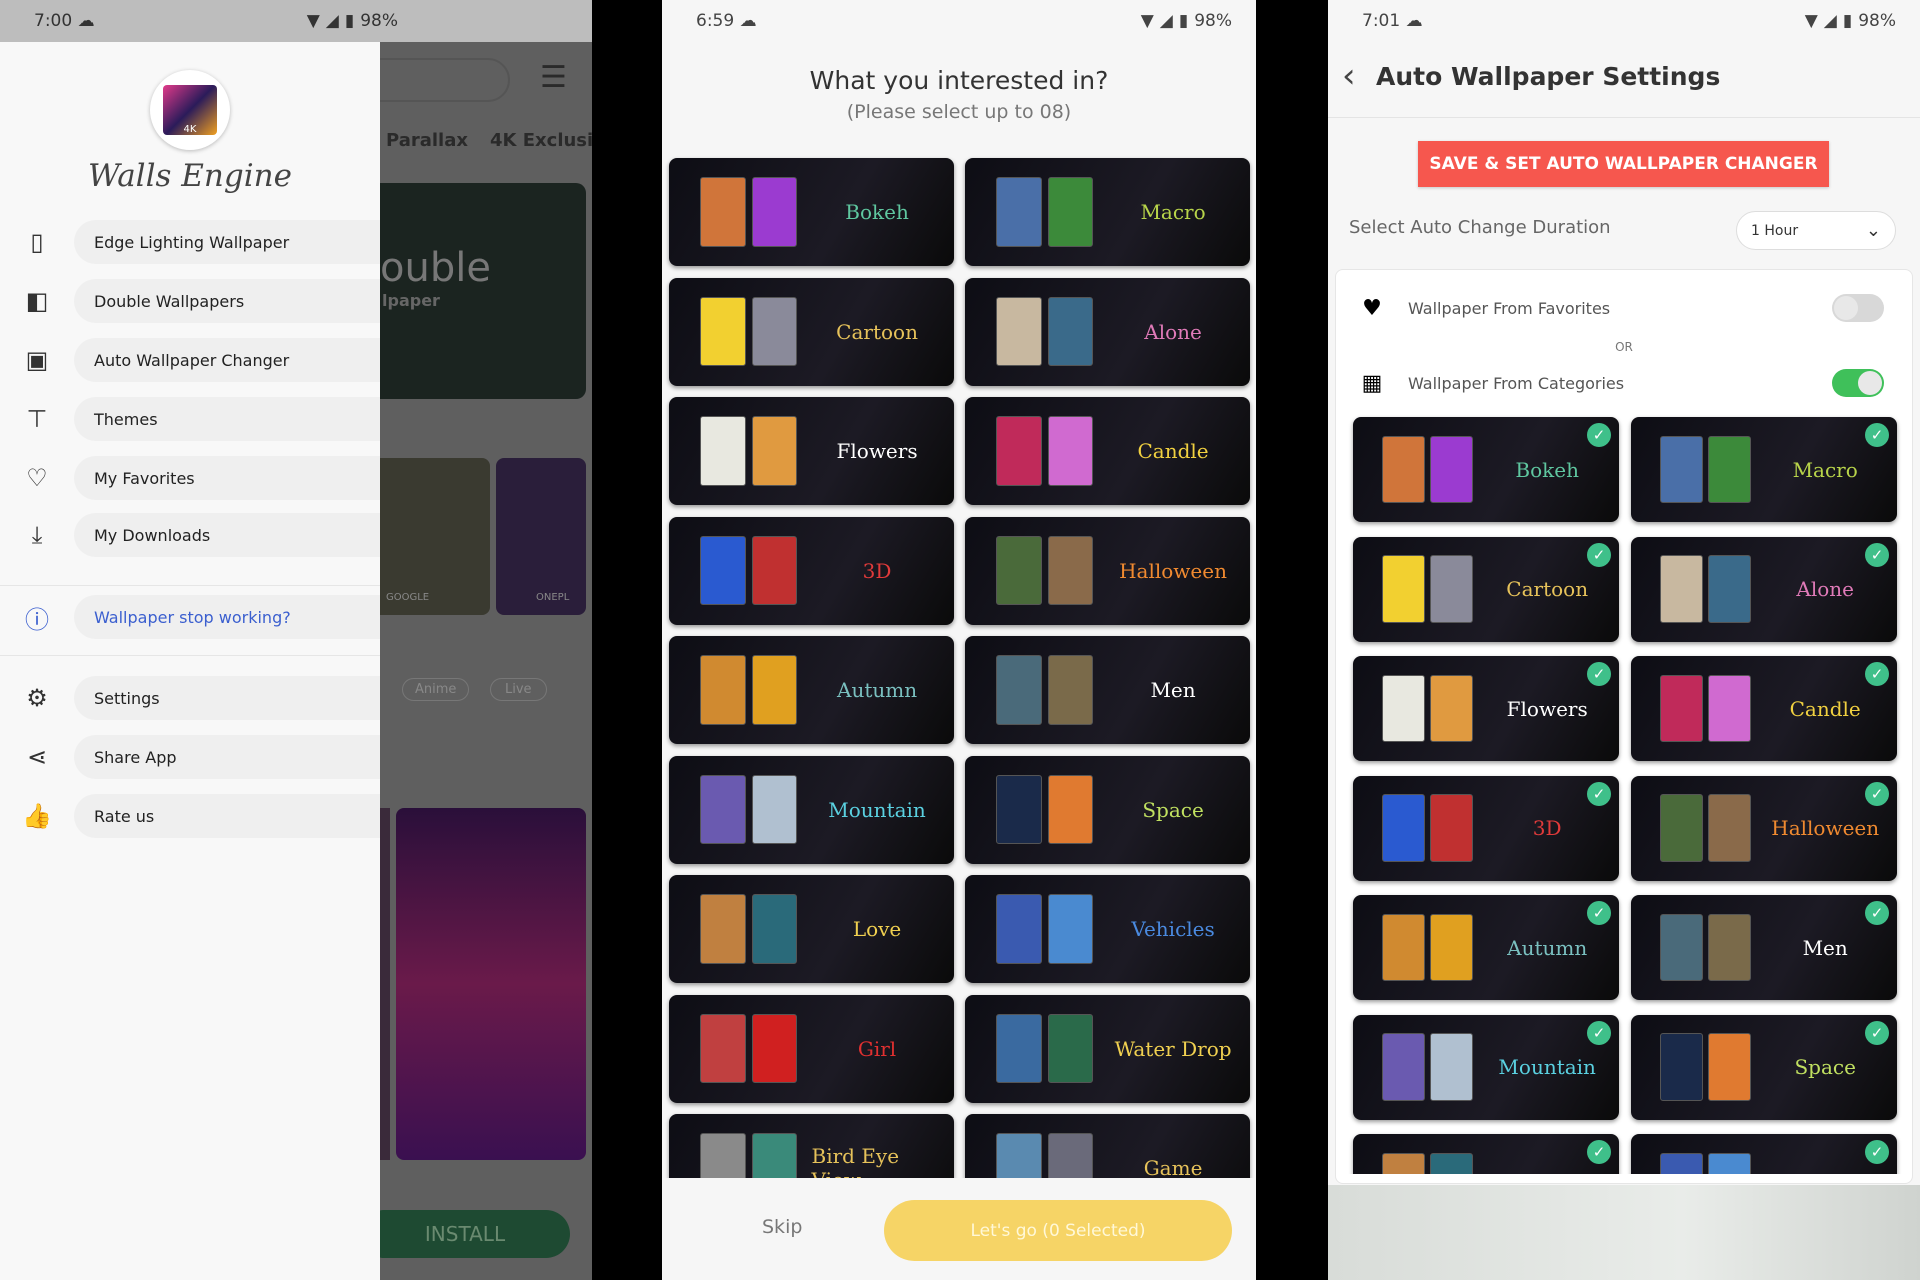 This screenshot has height=1280, width=1920. I want to click on category-label: Water Drop, so click(1173, 1048).